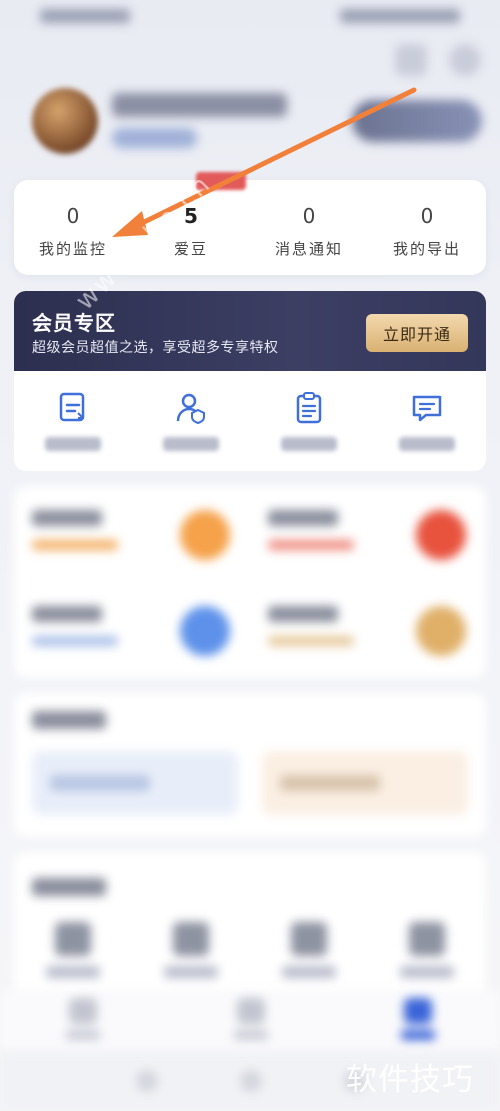  What do you see at coordinates (441, 631) in the screenshot?
I see `feature-gold-icon` at bounding box center [441, 631].